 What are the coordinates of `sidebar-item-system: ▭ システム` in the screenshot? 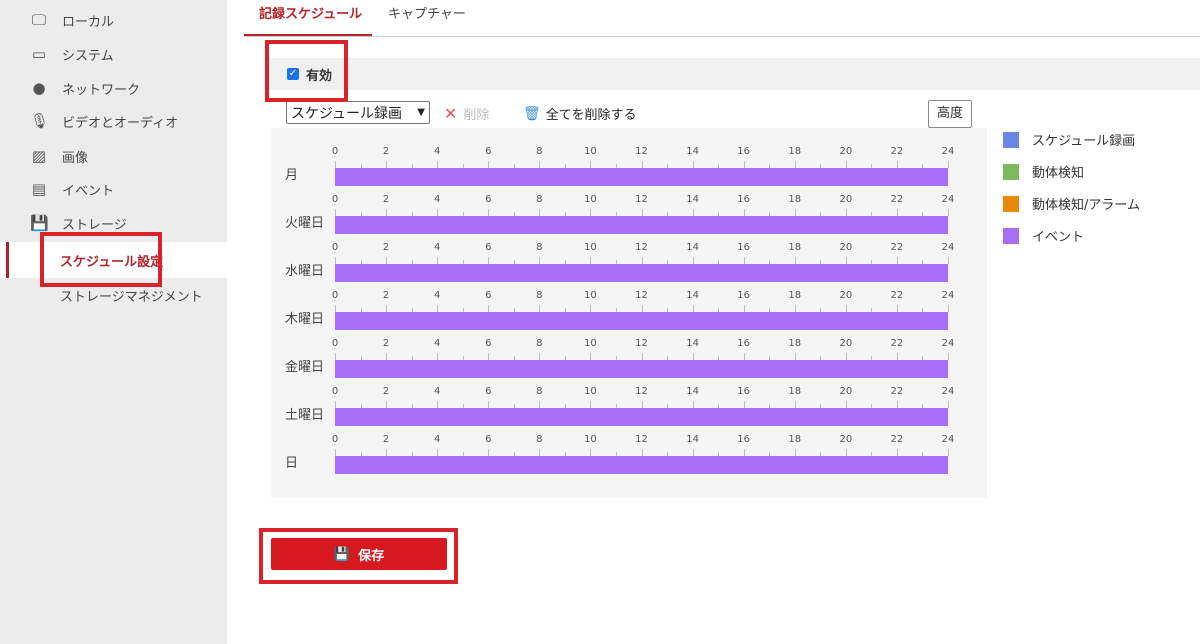 It's located at (113, 54).